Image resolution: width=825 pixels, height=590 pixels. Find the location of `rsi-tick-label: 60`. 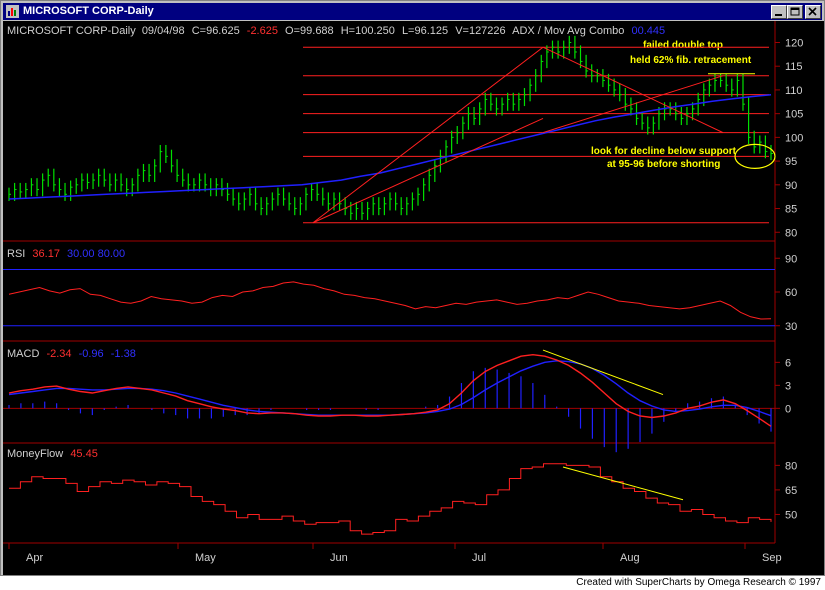

rsi-tick-label: 60 is located at coordinates (791, 293).